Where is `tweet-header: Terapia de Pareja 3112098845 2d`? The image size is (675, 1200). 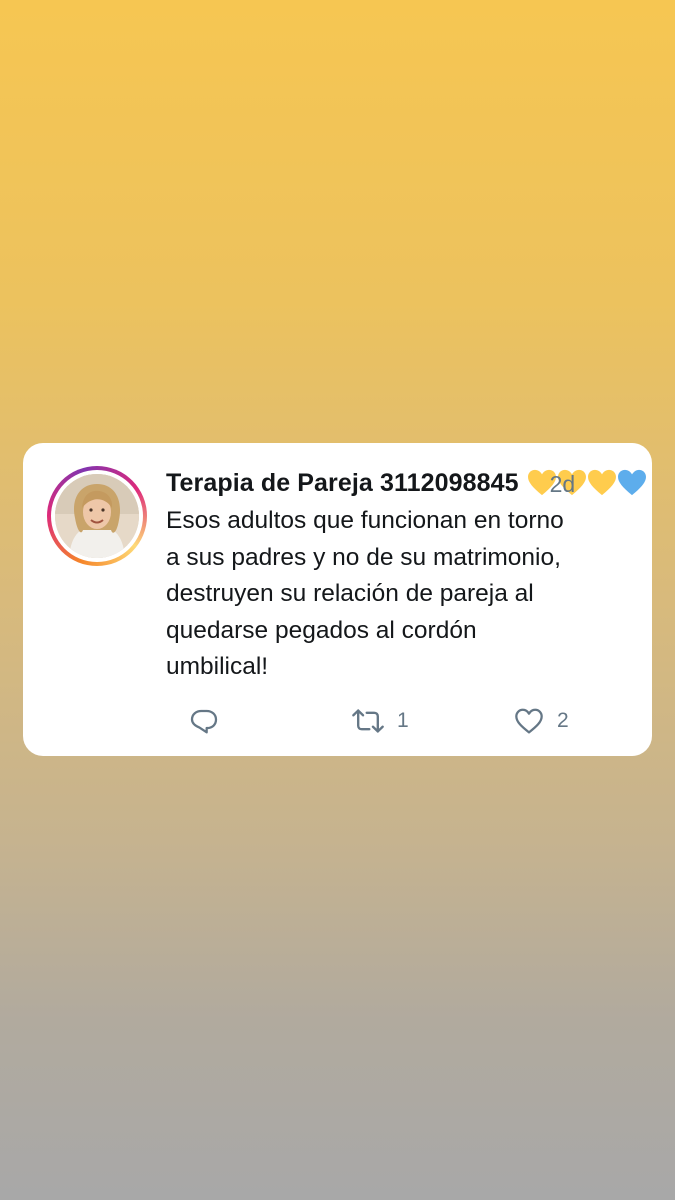 tweet-header: Terapia de Pareja 3112098845 2d is located at coordinates (406, 483).